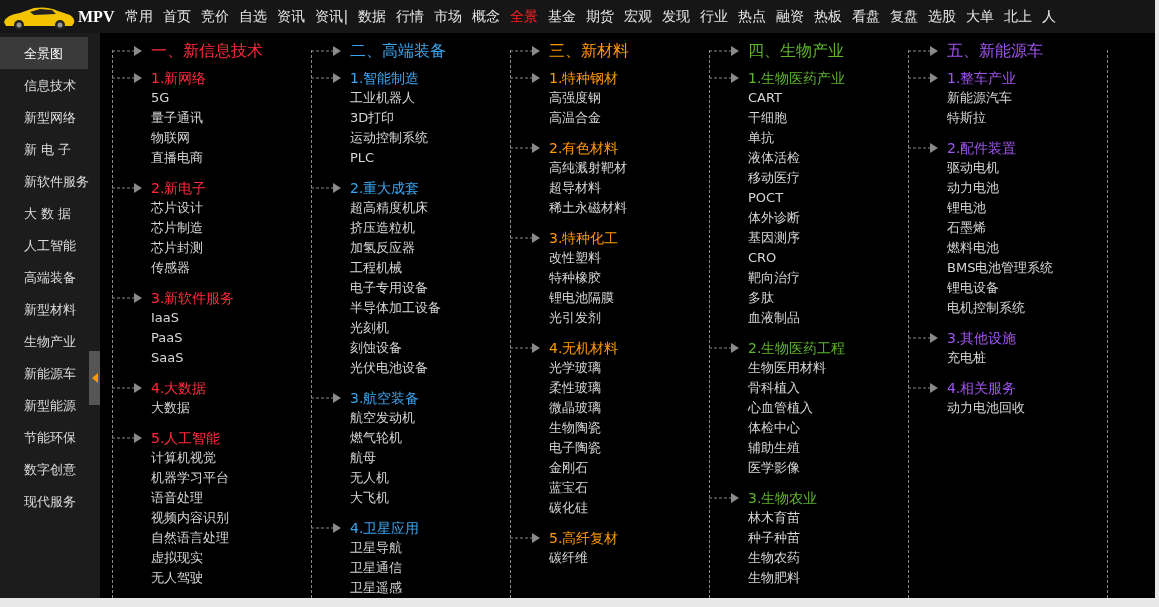  I want to click on menu-item: 自选, so click(253, 16).